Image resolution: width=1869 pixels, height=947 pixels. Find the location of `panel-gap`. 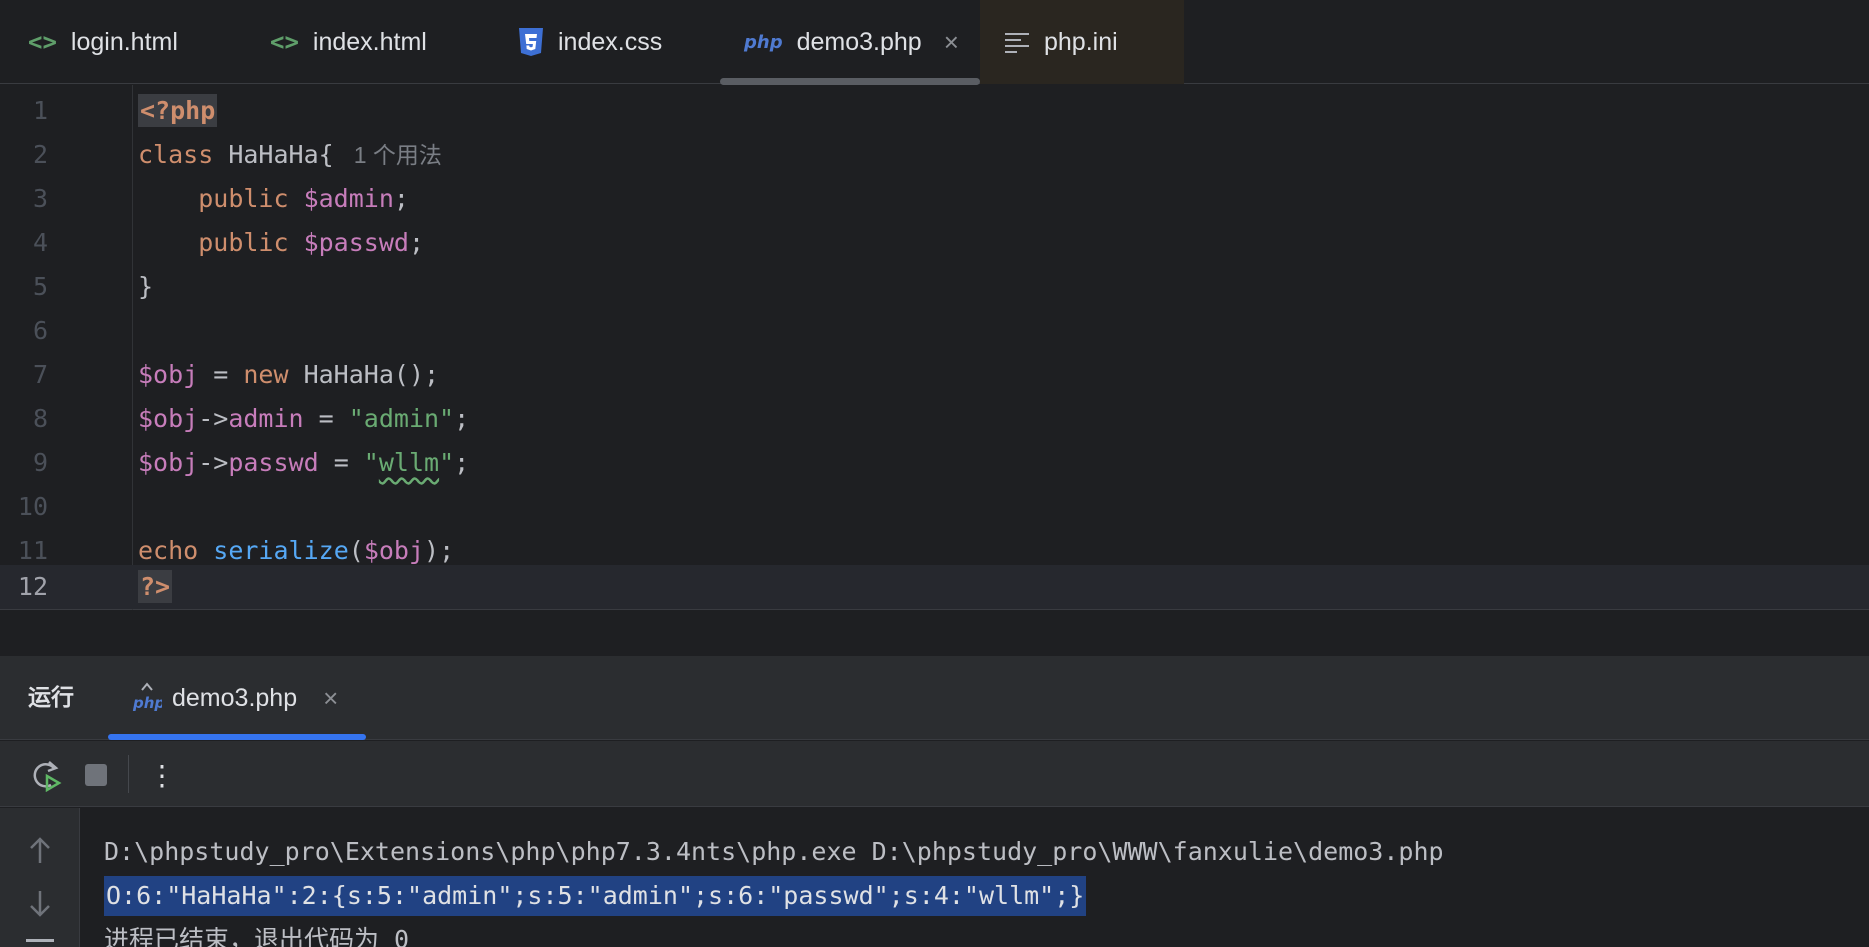

panel-gap is located at coordinates (934, 633).